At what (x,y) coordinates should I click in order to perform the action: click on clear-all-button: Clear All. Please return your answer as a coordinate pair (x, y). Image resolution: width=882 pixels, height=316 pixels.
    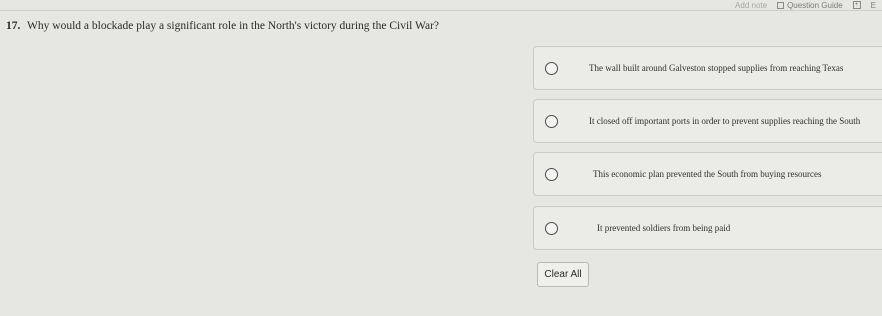
    Looking at the image, I should click on (563, 274).